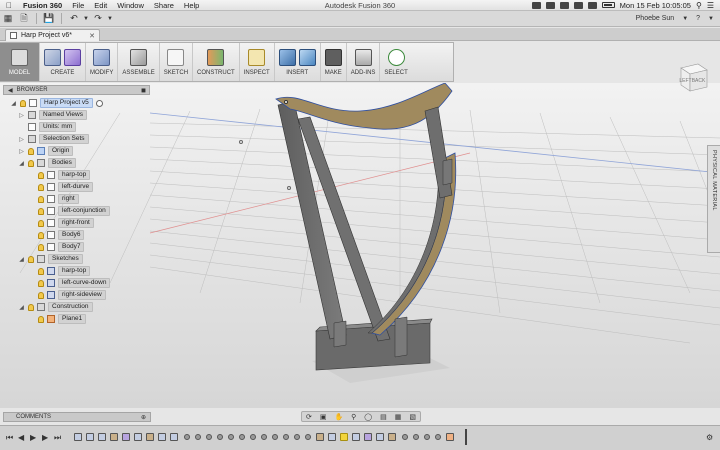 This screenshot has height=450, width=720. Describe the element at coordinates (33, 437) in the screenshot. I see `play-icon: ▶` at that location.